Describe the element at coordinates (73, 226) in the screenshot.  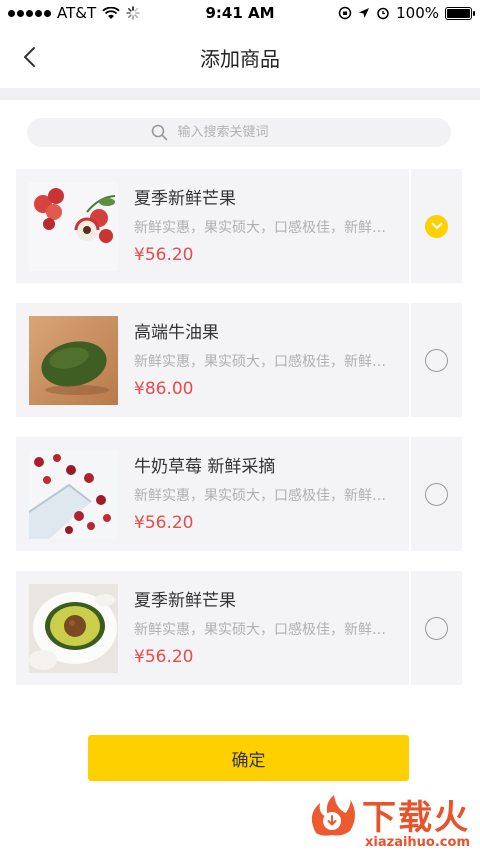
I see `product-image-lychee` at that location.